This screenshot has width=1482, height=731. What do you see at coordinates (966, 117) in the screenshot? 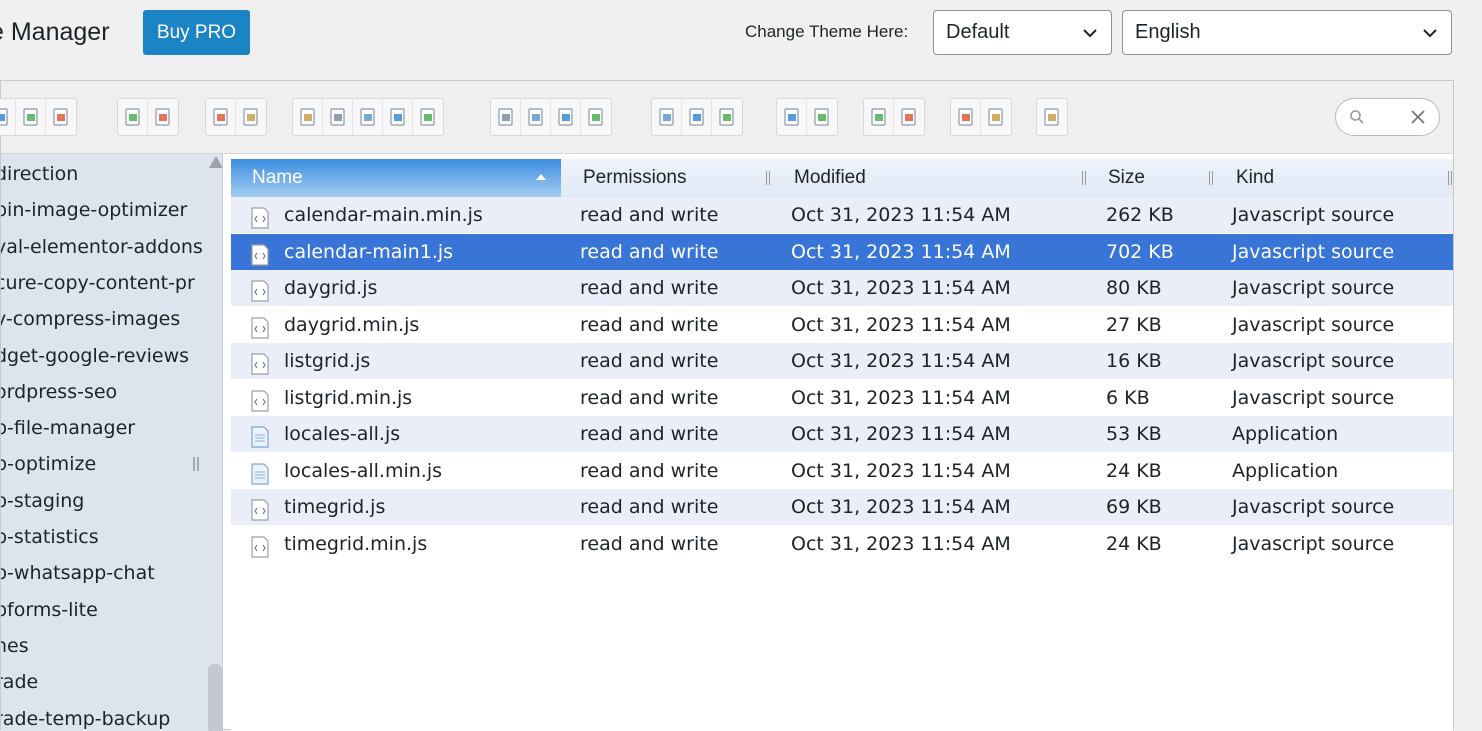
I see `icons-view-button` at bounding box center [966, 117].